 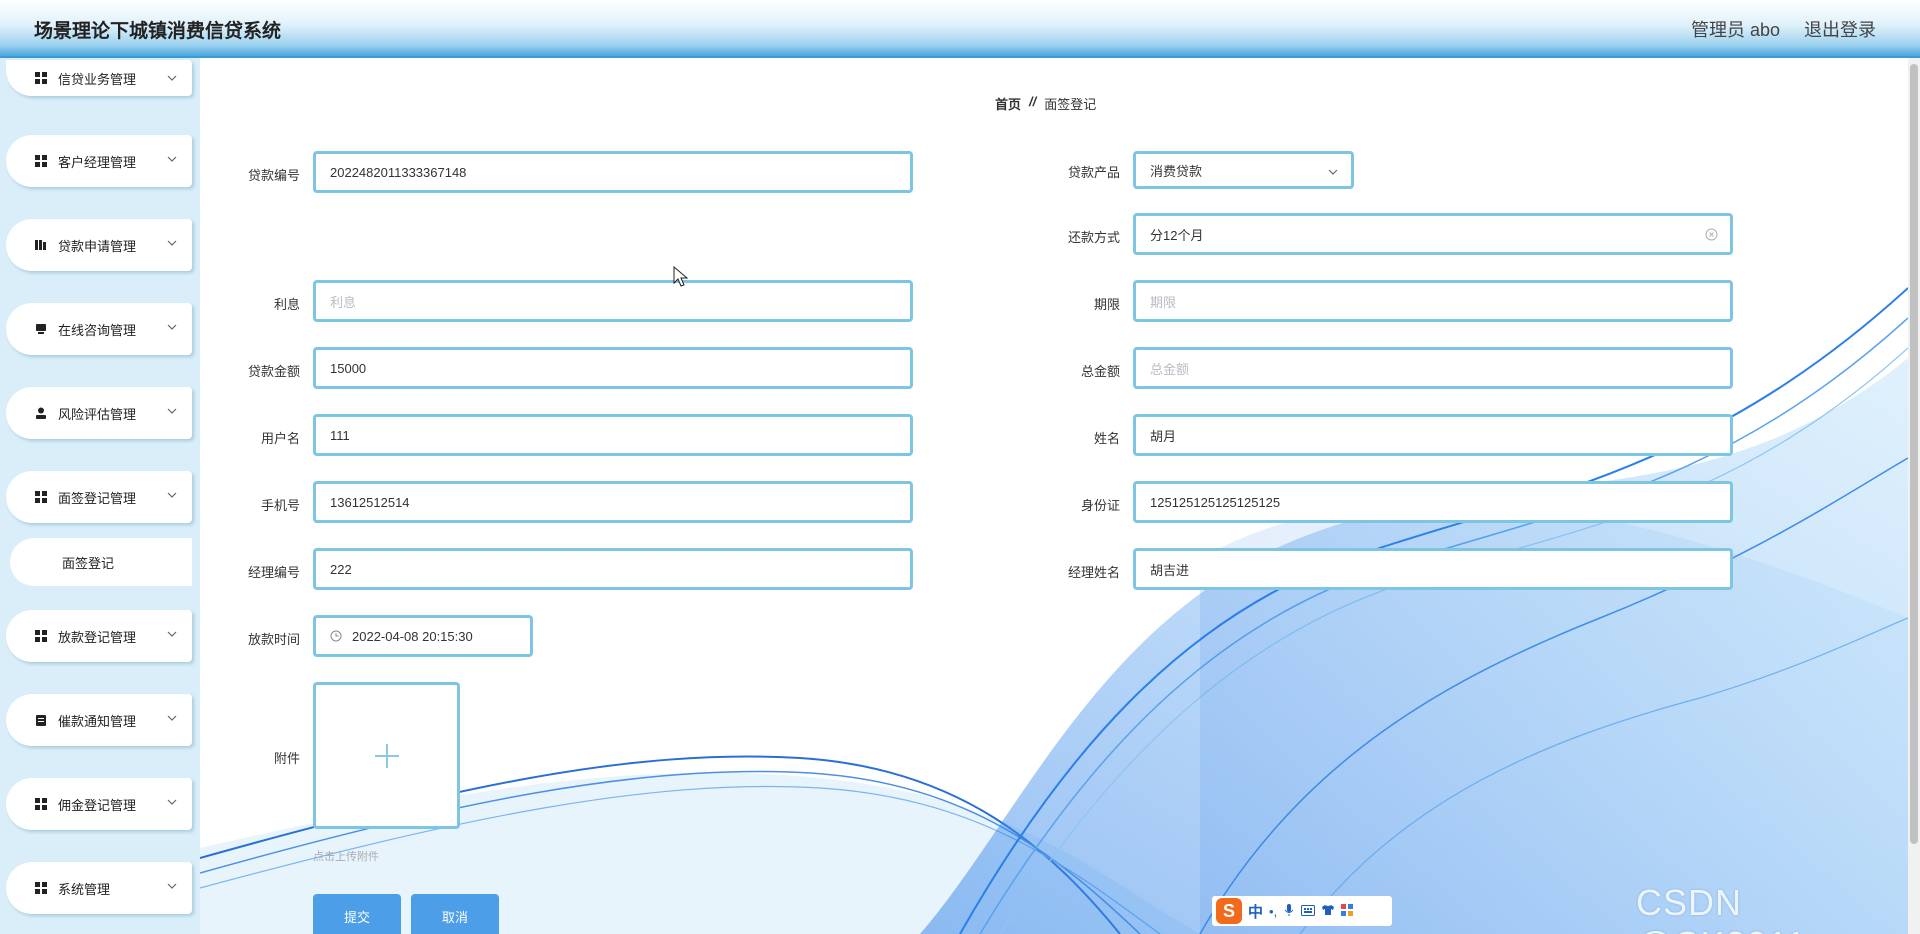 What do you see at coordinates (613, 435) in the screenshot?
I see `username-field: 111` at bounding box center [613, 435].